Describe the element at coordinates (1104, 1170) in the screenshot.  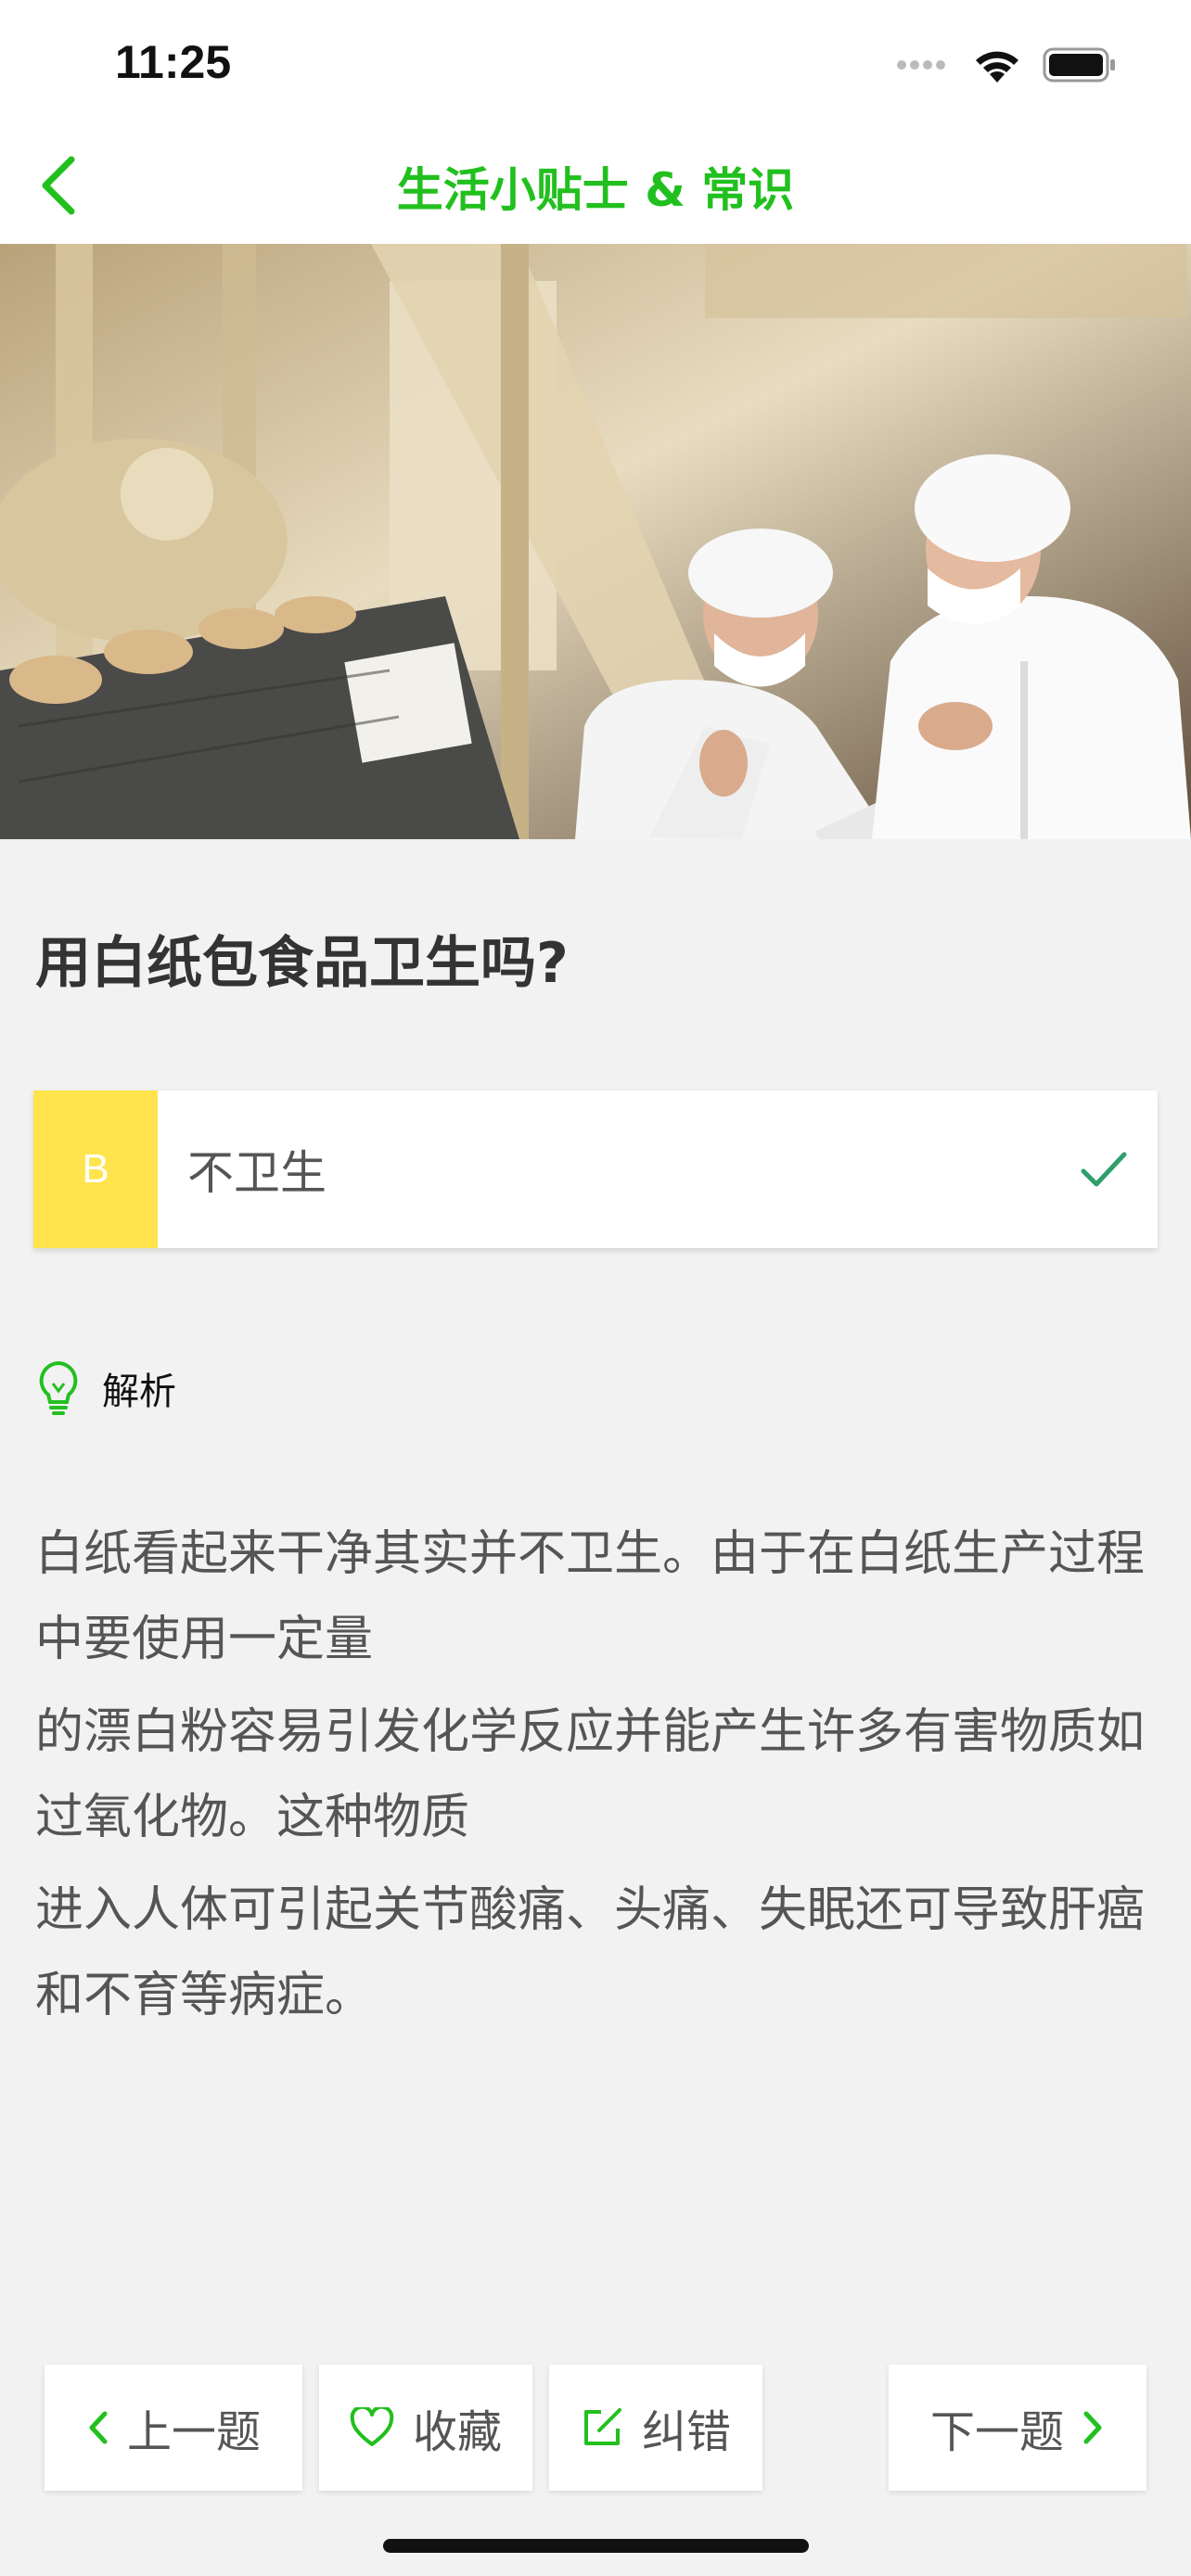
I see `check-icon` at that location.